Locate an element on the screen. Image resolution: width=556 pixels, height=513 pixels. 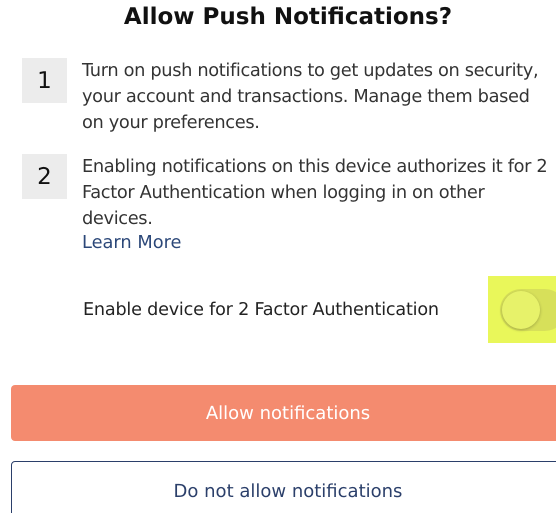
step-text: Enabling notifications on this device authorizes it for 2 Factor Authentication when logging in on other devices. is located at coordinates (315, 193).